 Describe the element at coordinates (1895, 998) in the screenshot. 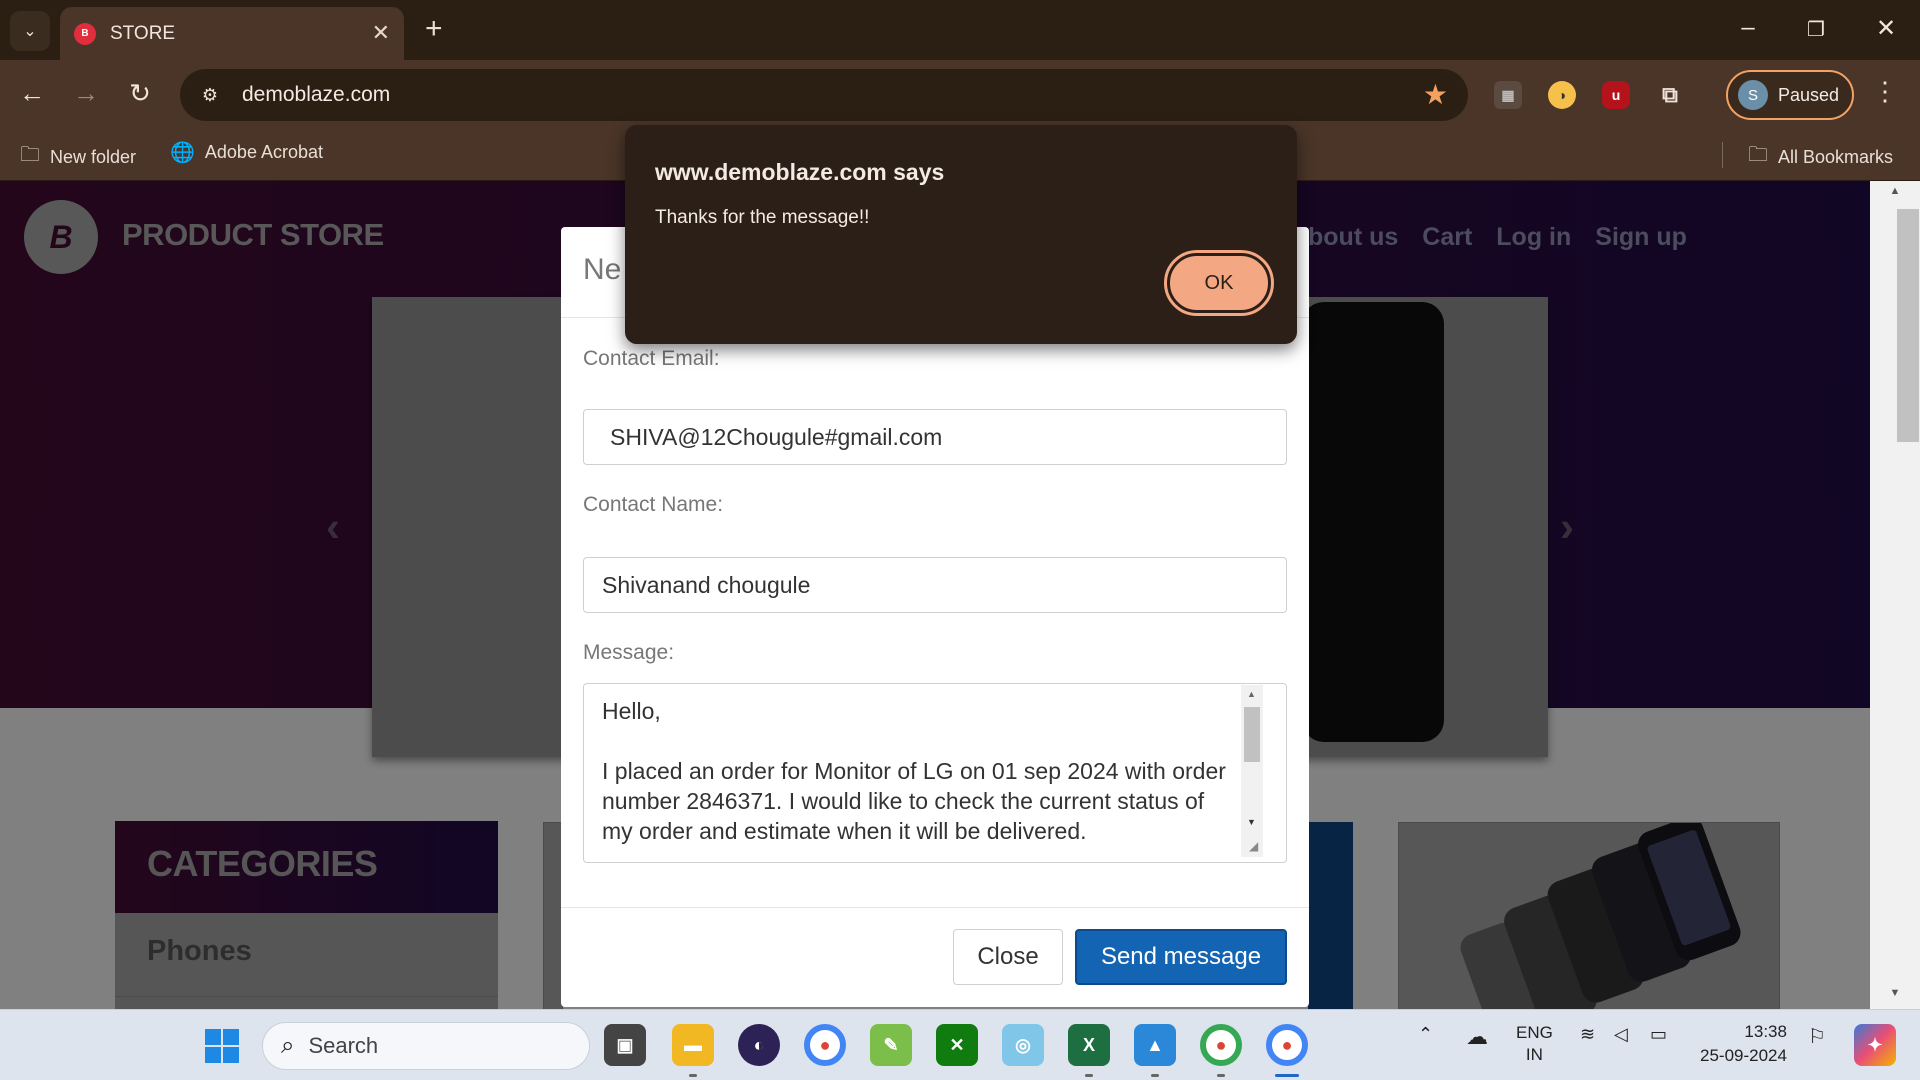

I see `scroll-down-icon: ▼` at that location.